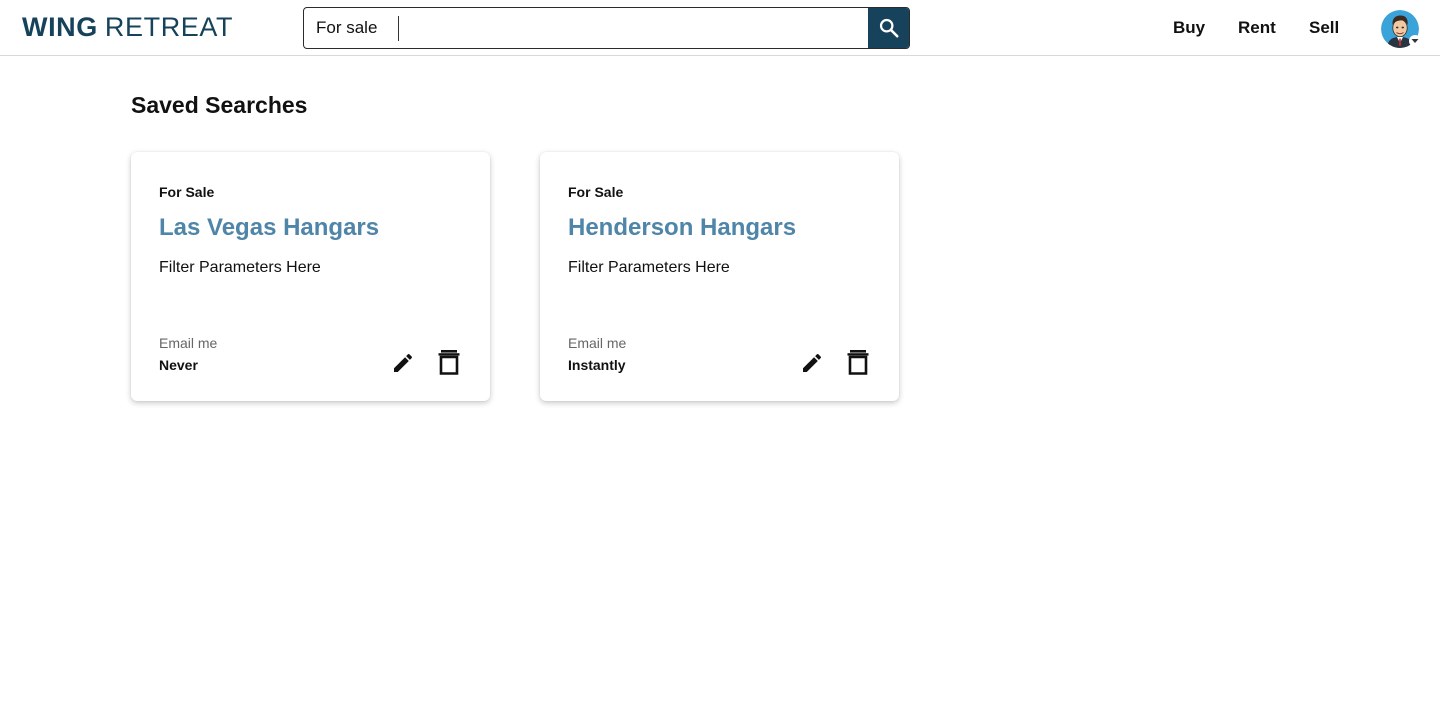  What do you see at coordinates (269, 228) in the screenshot?
I see `saved-search-title: Las Vegas Hangars` at bounding box center [269, 228].